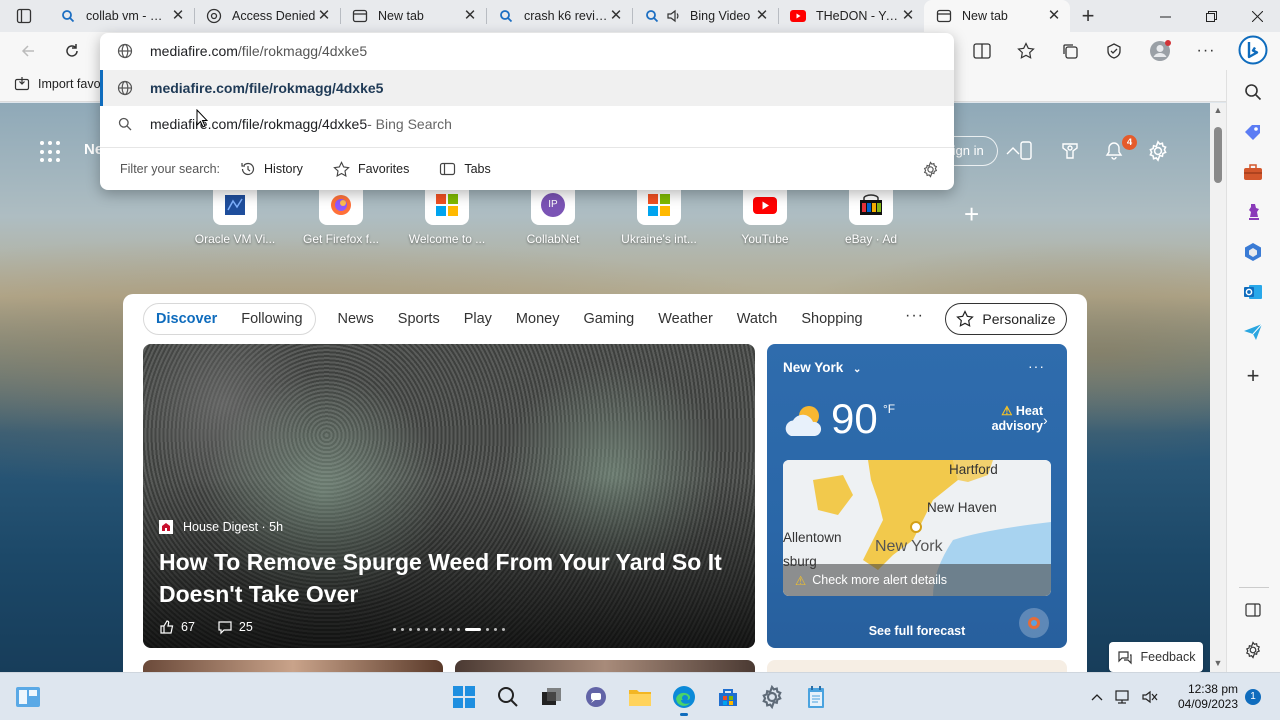 This screenshot has width=1280, height=720. What do you see at coordinates (822, 367) in the screenshot?
I see `weather-location: New York ⌄` at bounding box center [822, 367].